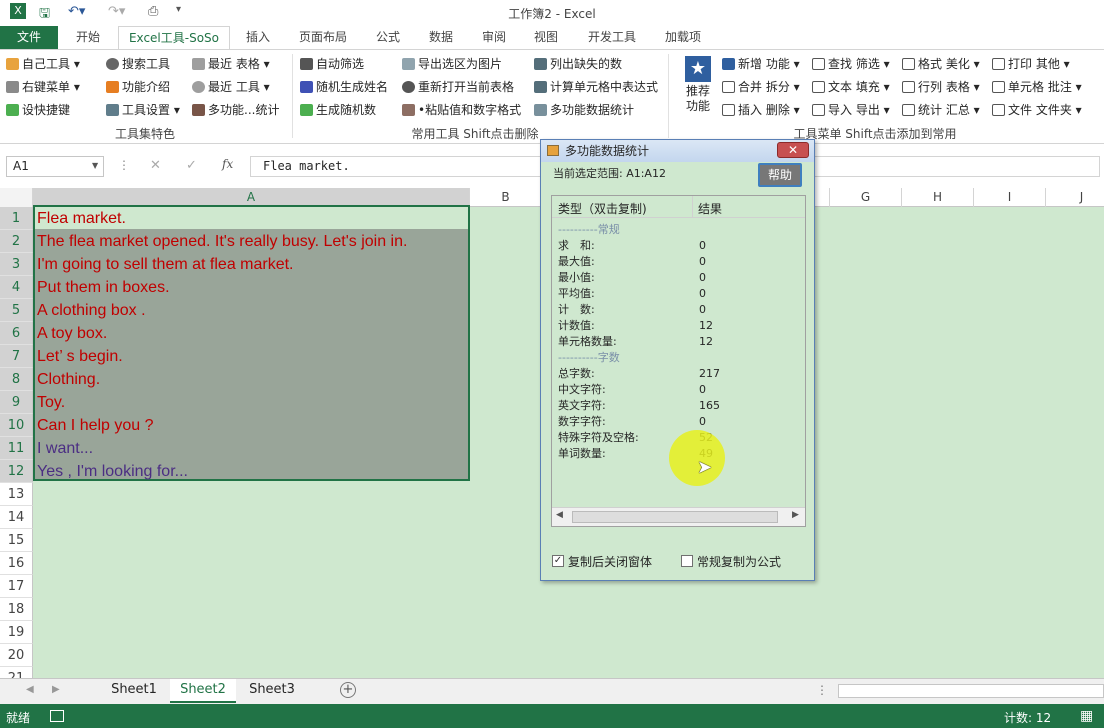 The width and height of the screenshot is (1104, 728). Describe the element at coordinates (851, 110) in the screenshot. I see `import-export-menu: 导入 导出 ▾` at that location.